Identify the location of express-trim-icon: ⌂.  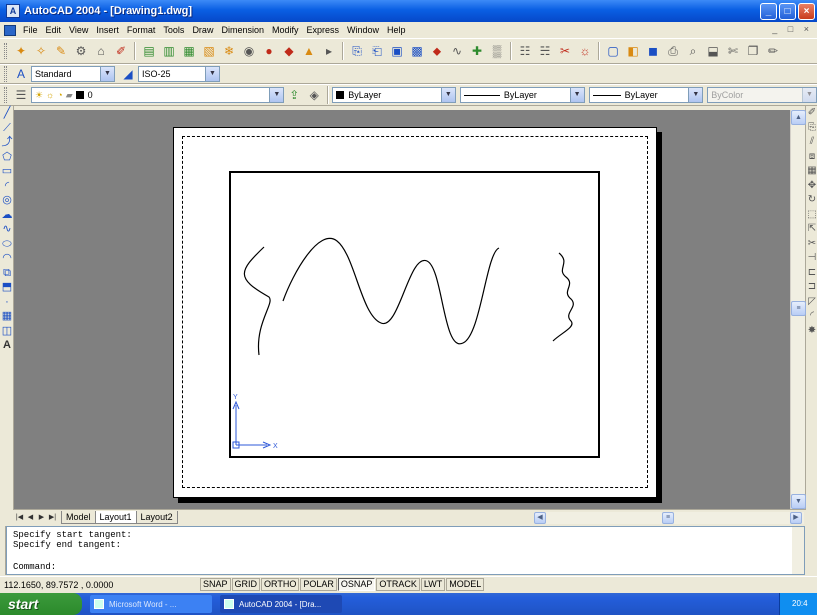
(101, 51).